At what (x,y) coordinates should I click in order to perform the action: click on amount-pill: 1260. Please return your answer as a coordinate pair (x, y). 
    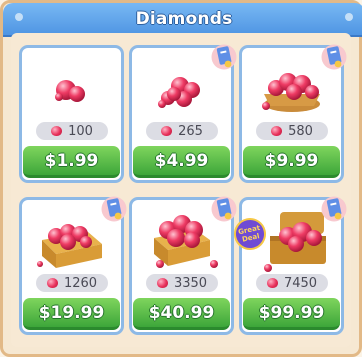
    Looking at the image, I should click on (72, 283).